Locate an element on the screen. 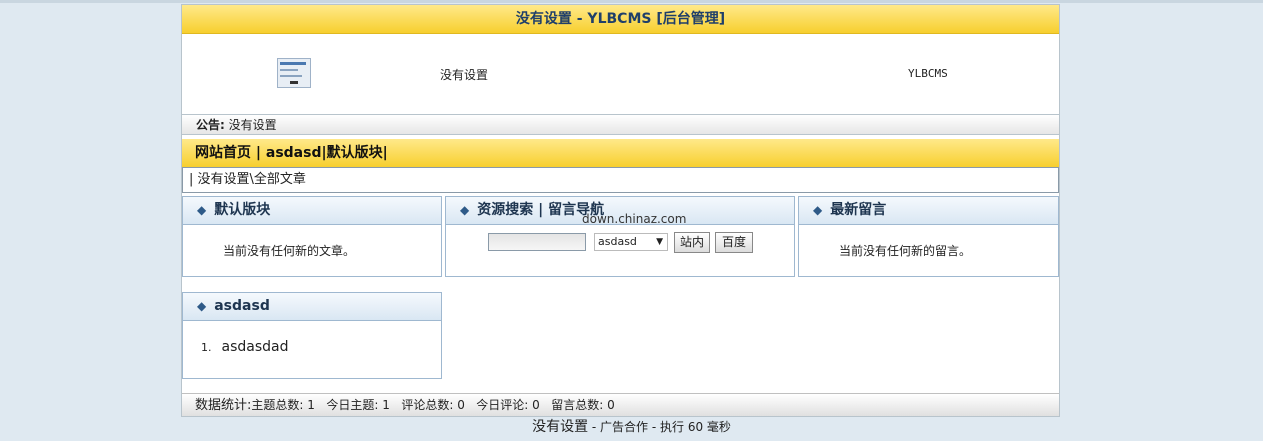 The image size is (1263, 441). site-right-text: YLBCMS is located at coordinates (928, 73).